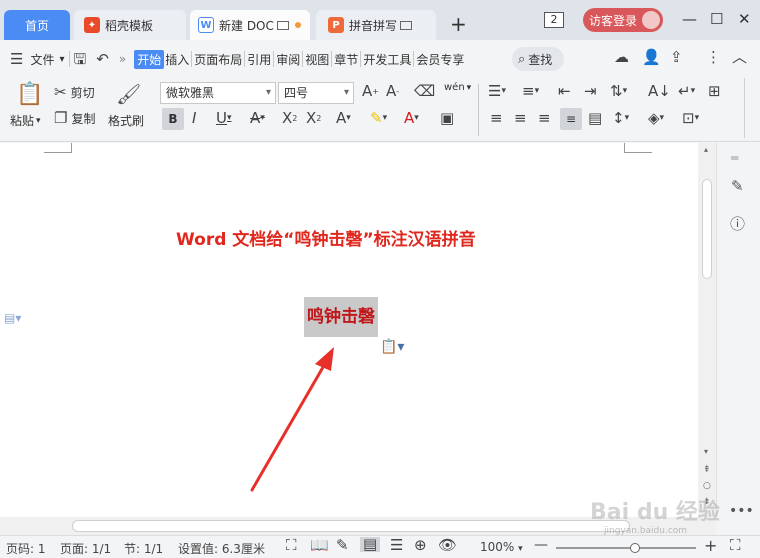 Image resolution: width=760 pixels, height=558 pixels. What do you see at coordinates (351, 526) in the screenshot?
I see `horizontal-scroll-thumb` at bounding box center [351, 526].